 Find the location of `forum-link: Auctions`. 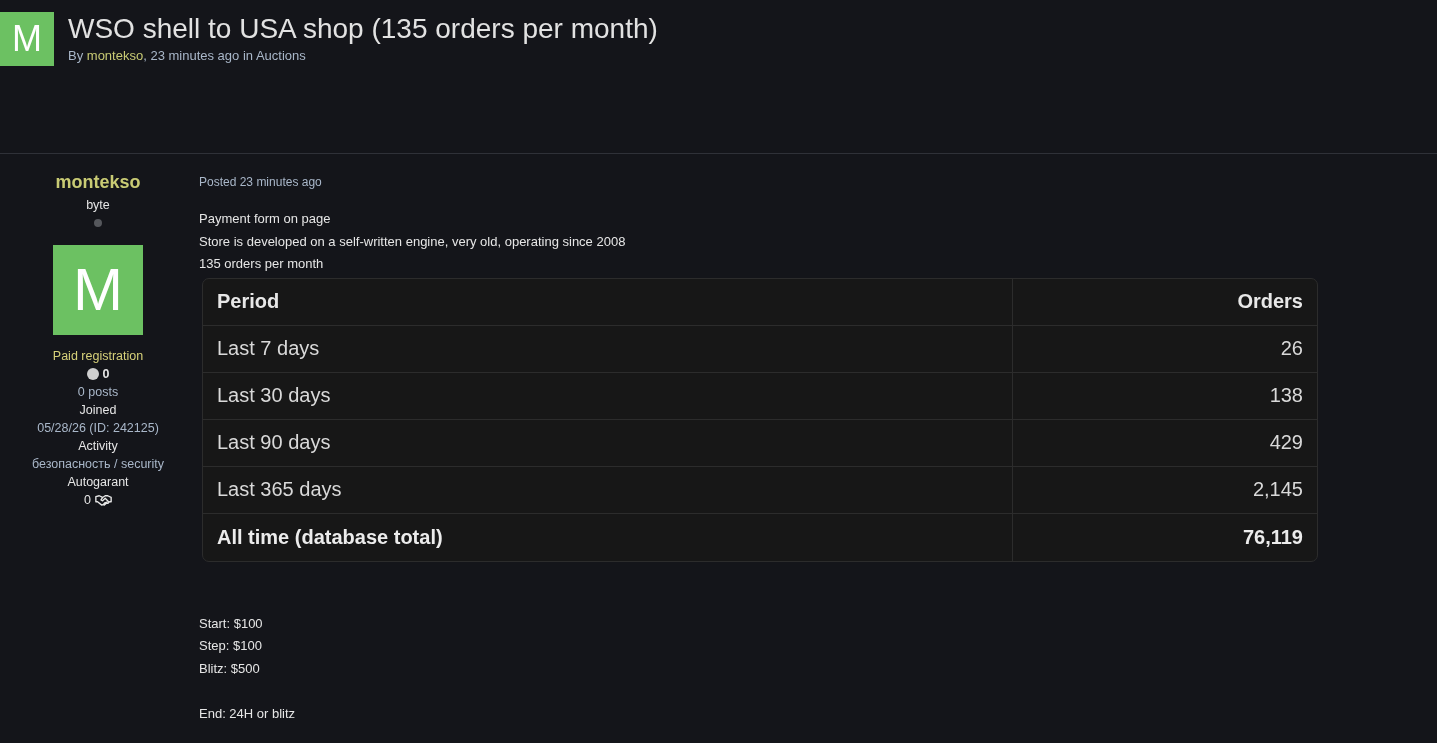

forum-link: Auctions is located at coordinates (280, 55).